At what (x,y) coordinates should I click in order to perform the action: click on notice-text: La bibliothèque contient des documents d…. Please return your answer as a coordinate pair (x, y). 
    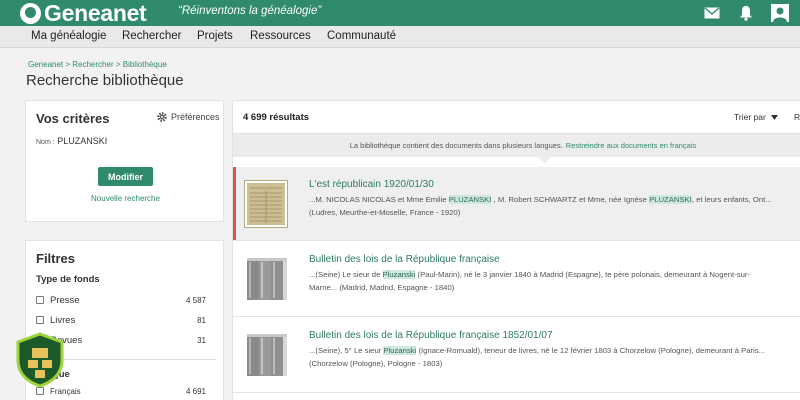
    Looking at the image, I should click on (456, 145).